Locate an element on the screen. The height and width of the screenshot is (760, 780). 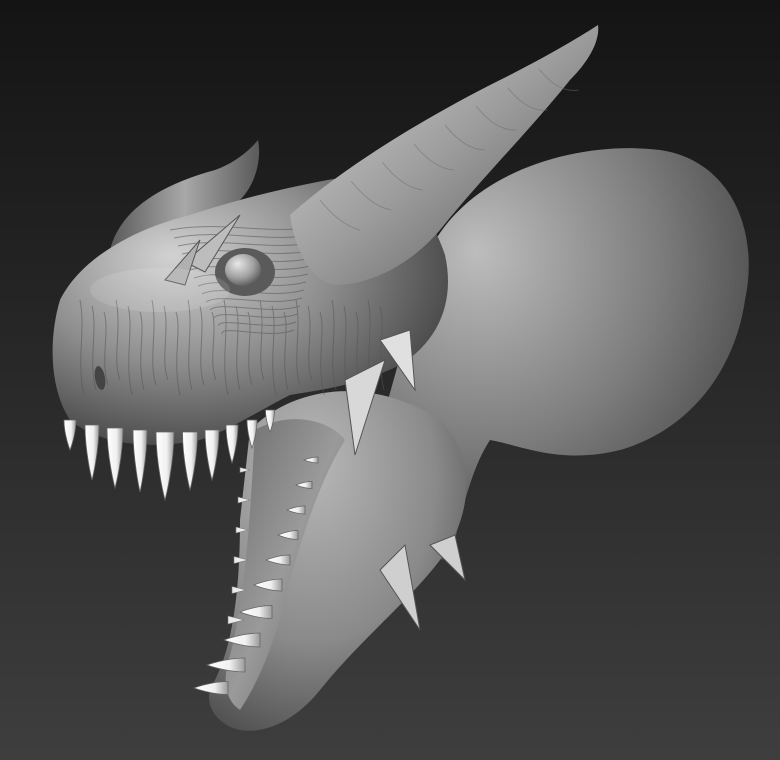
eye is located at coordinates (243, 270).